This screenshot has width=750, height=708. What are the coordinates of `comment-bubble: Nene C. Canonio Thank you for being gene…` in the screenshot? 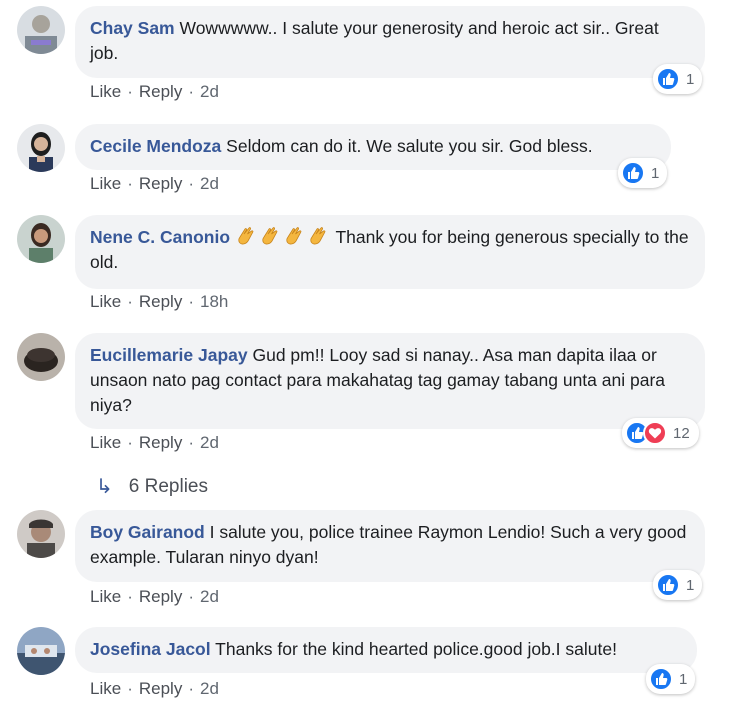 It's located at (390, 252).